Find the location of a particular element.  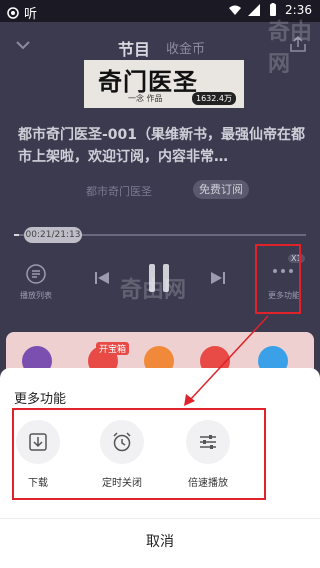

next-icon is located at coordinates (218, 278).